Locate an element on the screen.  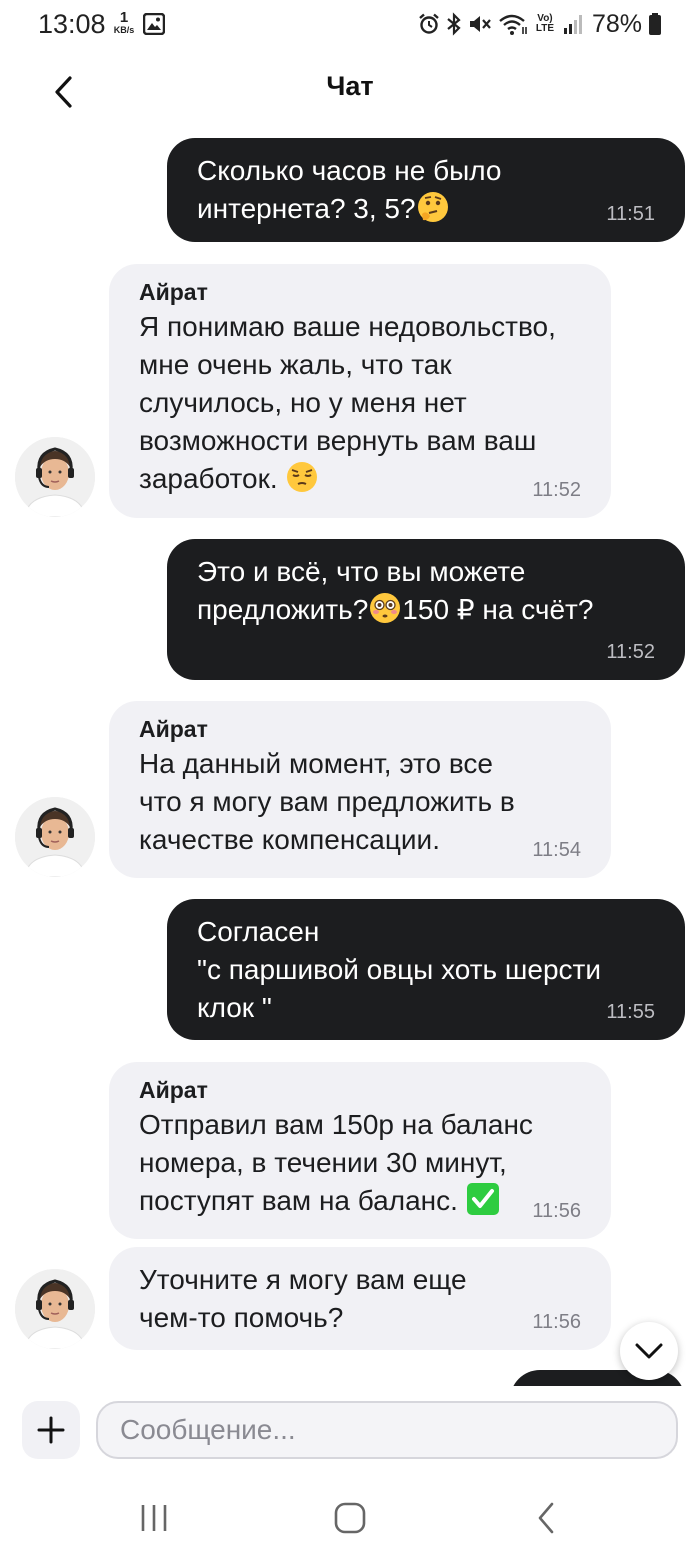
status-icons: Vo) LTE 78% is located at coordinates (540, 24).